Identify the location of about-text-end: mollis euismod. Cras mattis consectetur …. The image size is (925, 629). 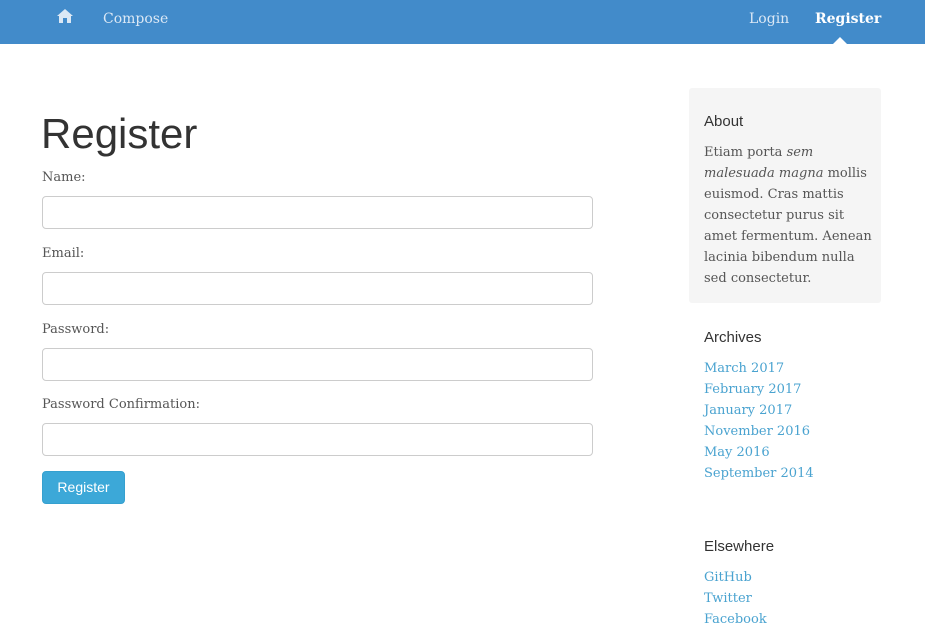
(788, 226).